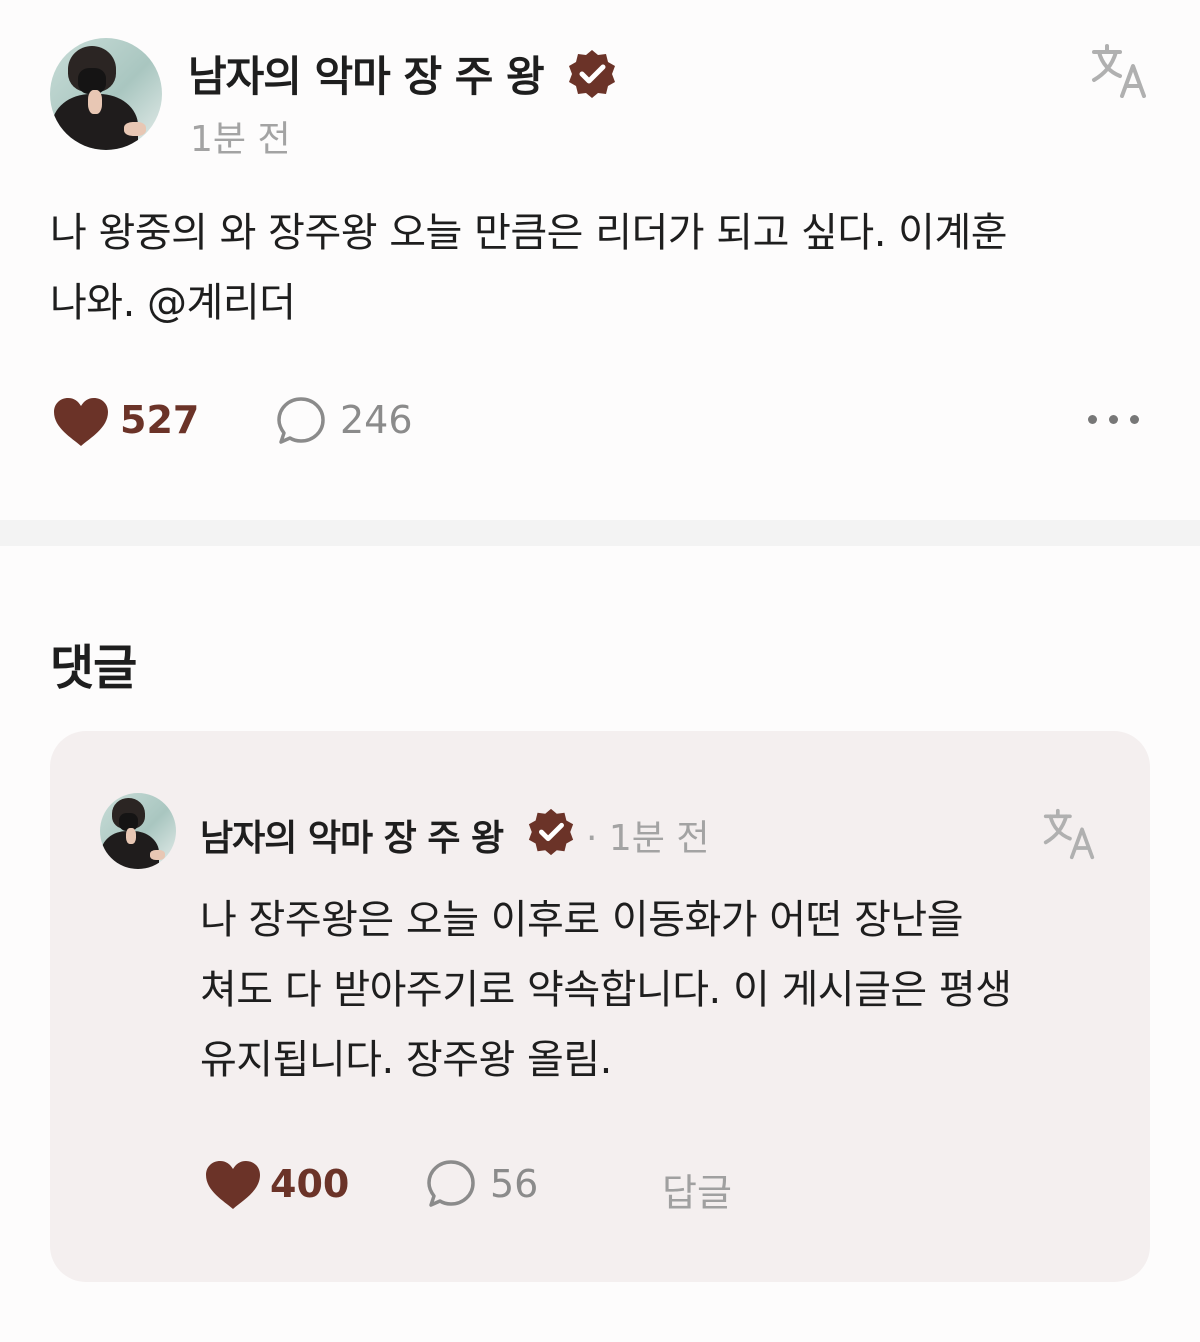 Image resolution: width=1200 pixels, height=1342 pixels. I want to click on comment-count: 246, so click(376, 420).